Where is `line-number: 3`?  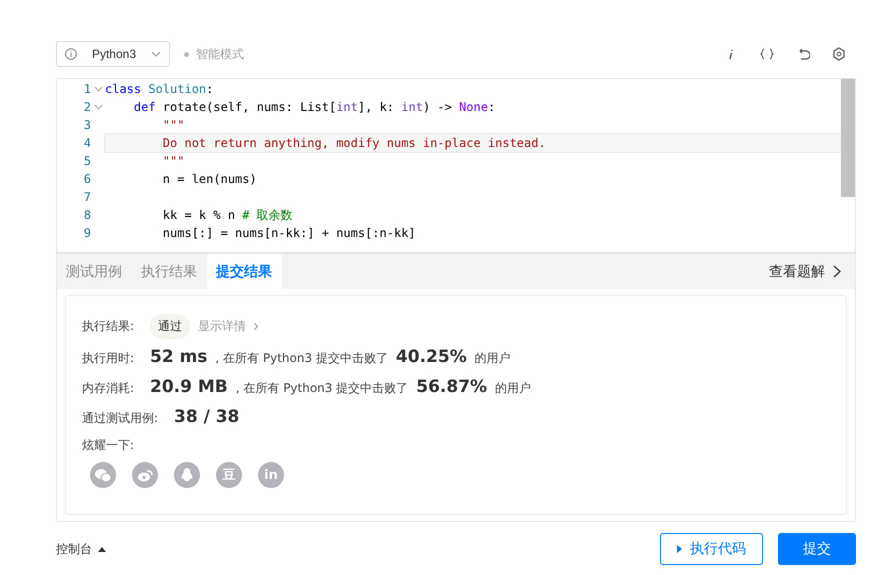 line-number: 3 is located at coordinates (86, 125).